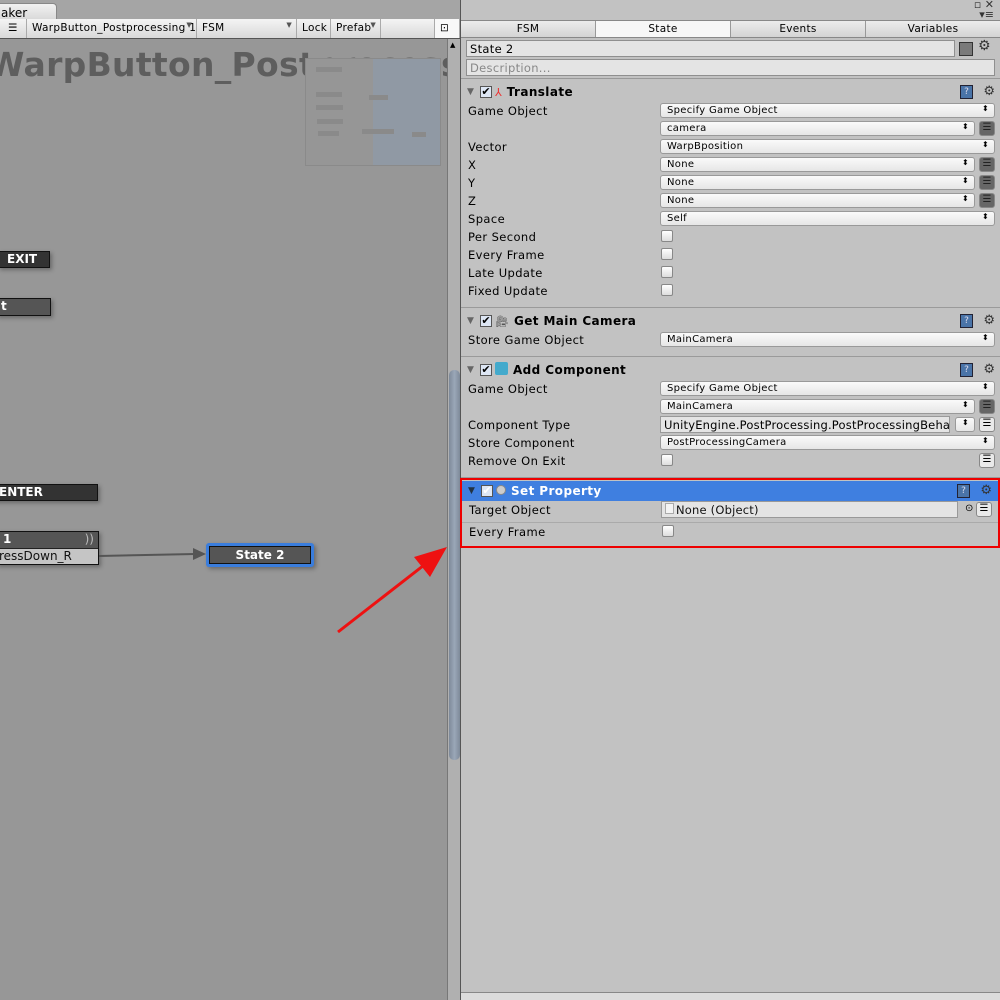 The width and height of the screenshot is (1000, 1000). What do you see at coordinates (498, 92) in the screenshot?
I see `axis-icon: ⅄` at bounding box center [498, 92].